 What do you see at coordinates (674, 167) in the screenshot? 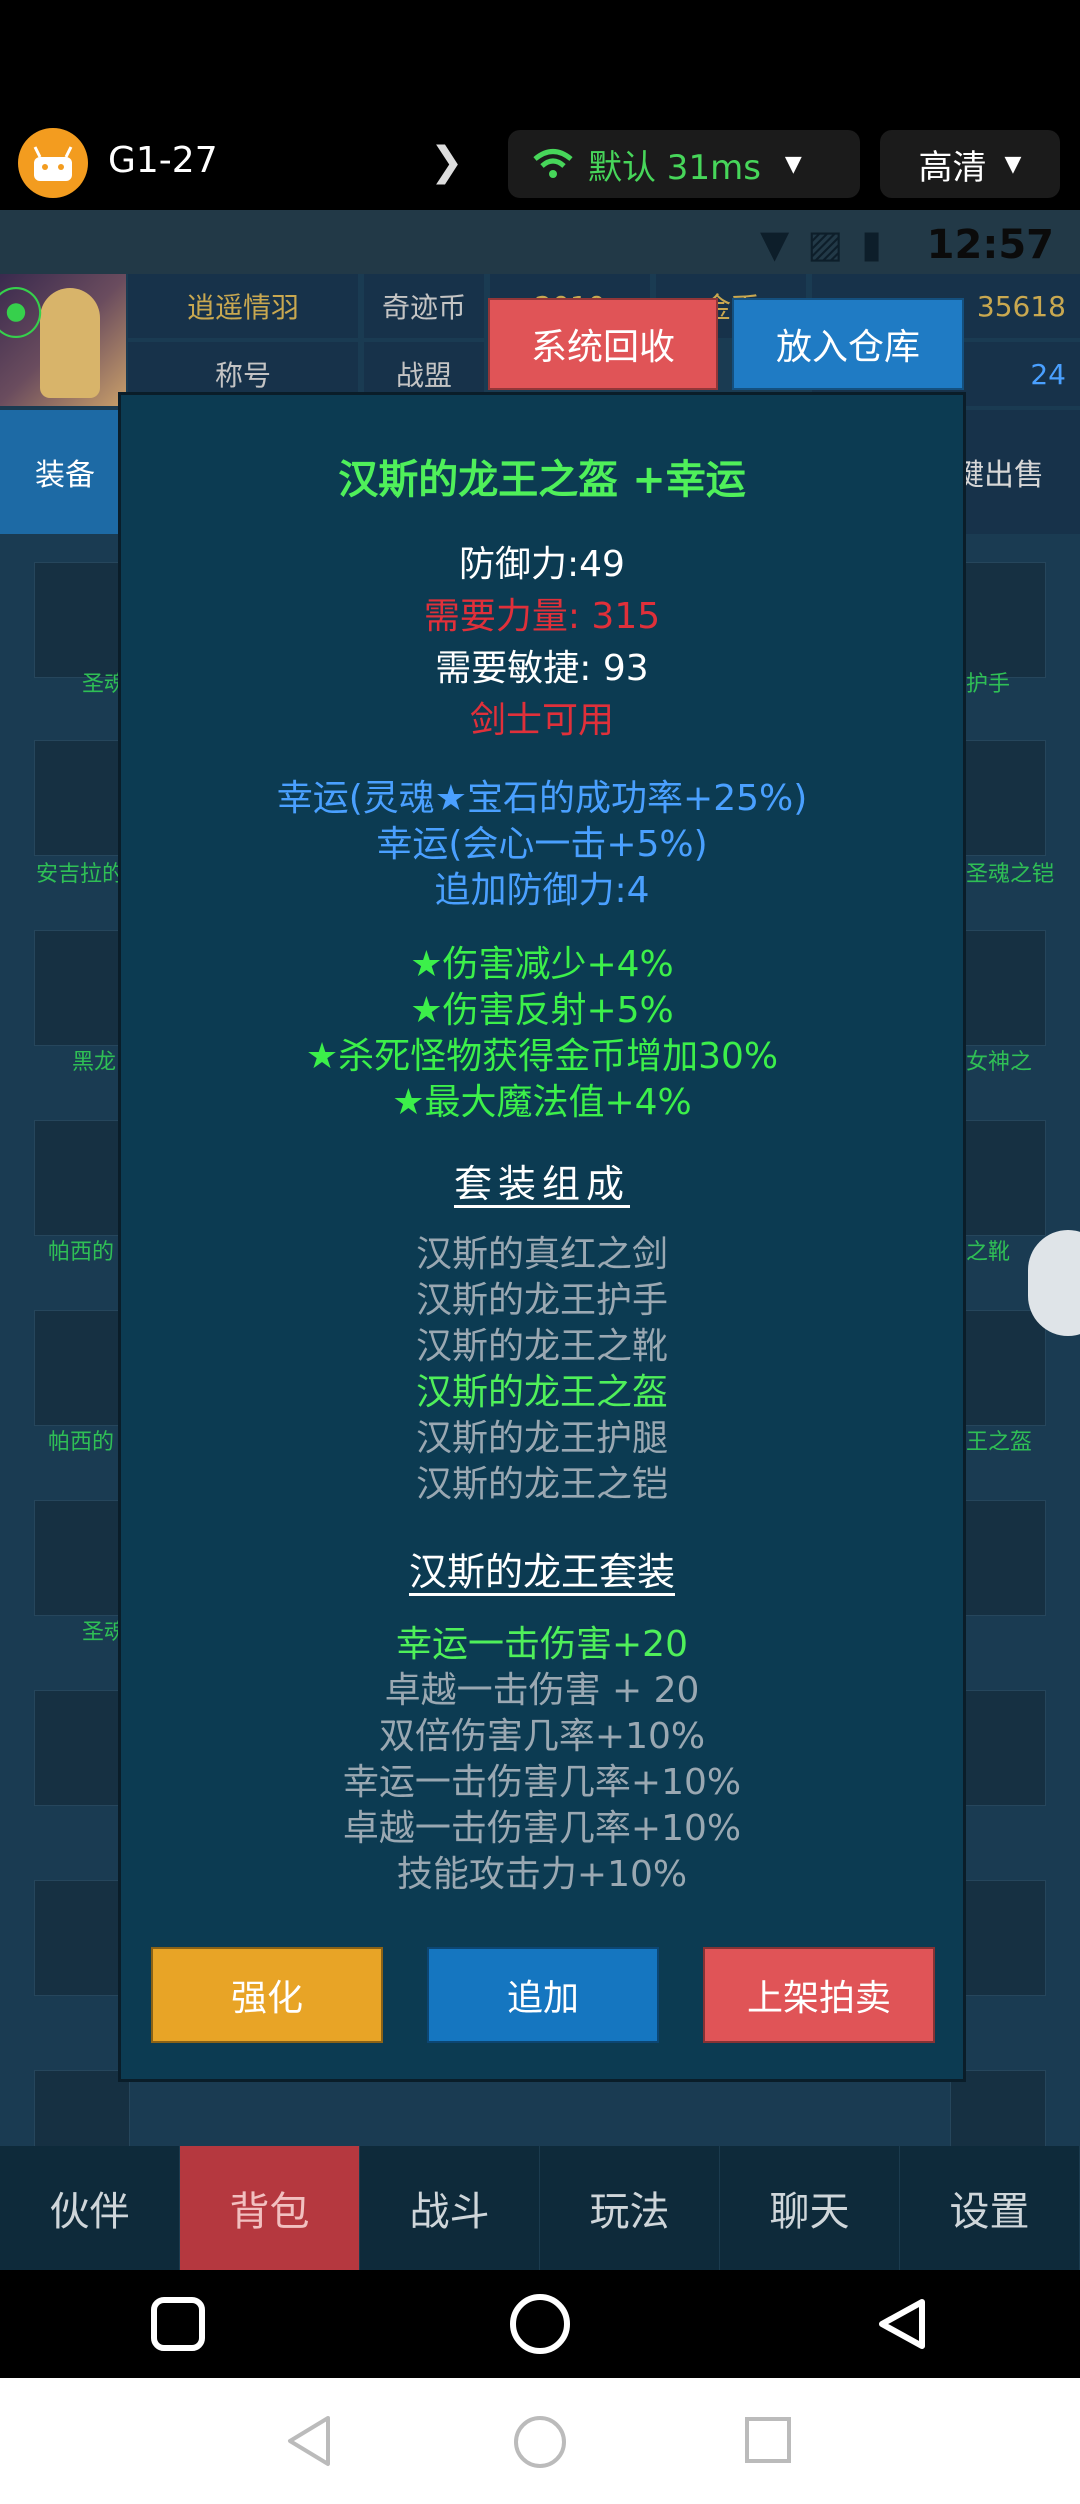
I see `network-latency-label: 默认 31ms` at bounding box center [674, 167].